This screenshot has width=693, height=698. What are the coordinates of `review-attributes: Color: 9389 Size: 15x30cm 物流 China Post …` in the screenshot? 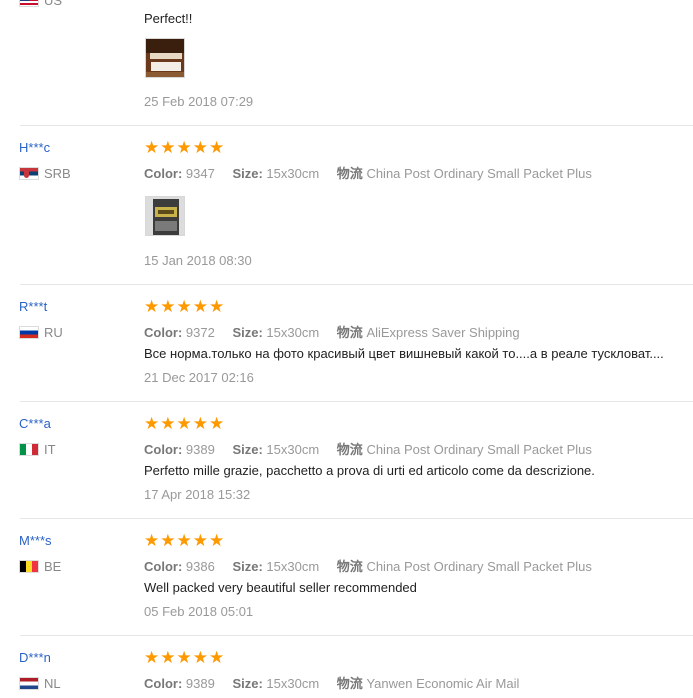 It's located at (375, 448).